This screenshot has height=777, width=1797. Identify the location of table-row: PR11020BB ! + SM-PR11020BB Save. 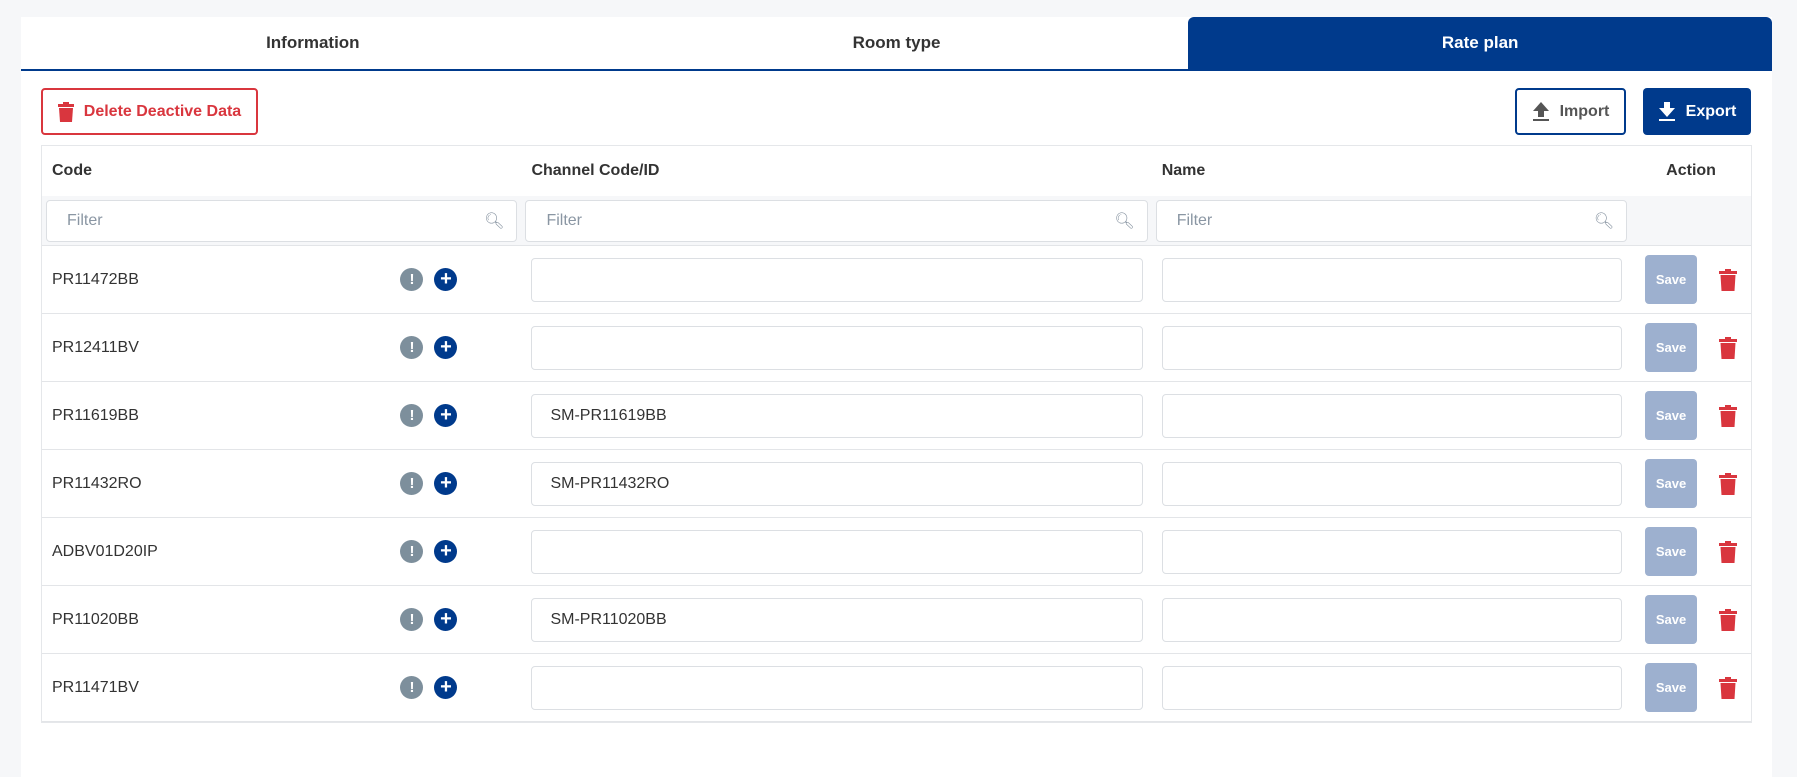
(896, 620).